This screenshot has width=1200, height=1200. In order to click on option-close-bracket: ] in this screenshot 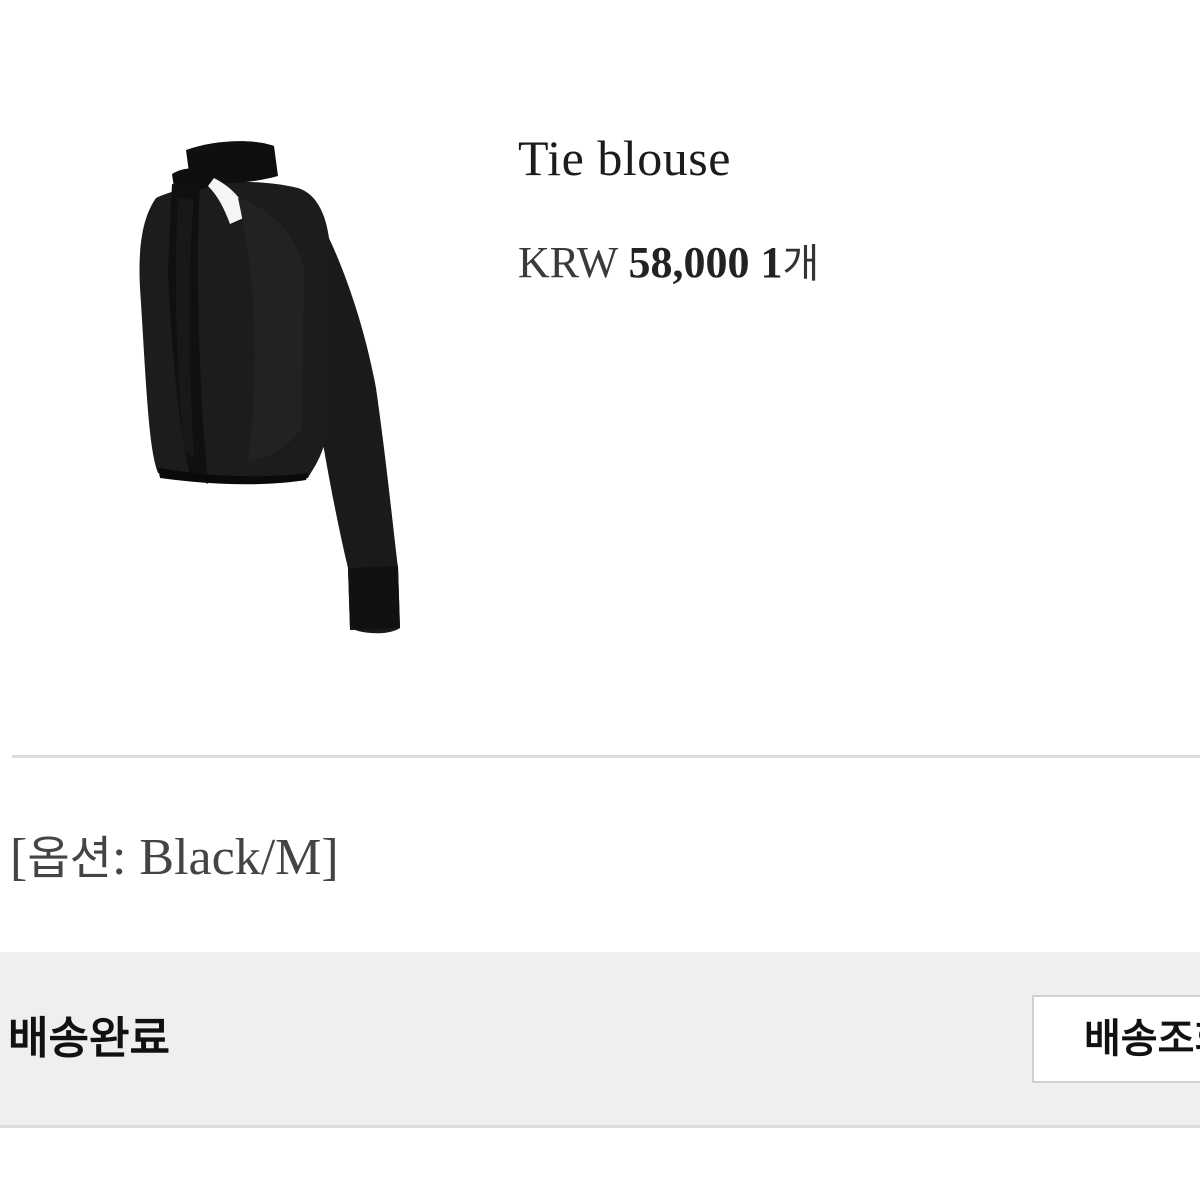, I will do `click(330, 857)`.